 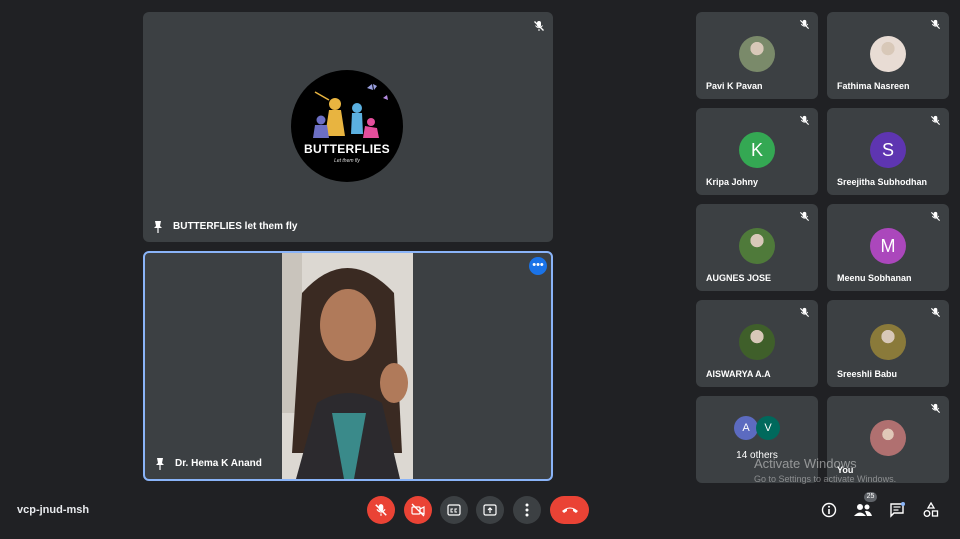 I want to click on people-icon, so click(x=863, y=510).